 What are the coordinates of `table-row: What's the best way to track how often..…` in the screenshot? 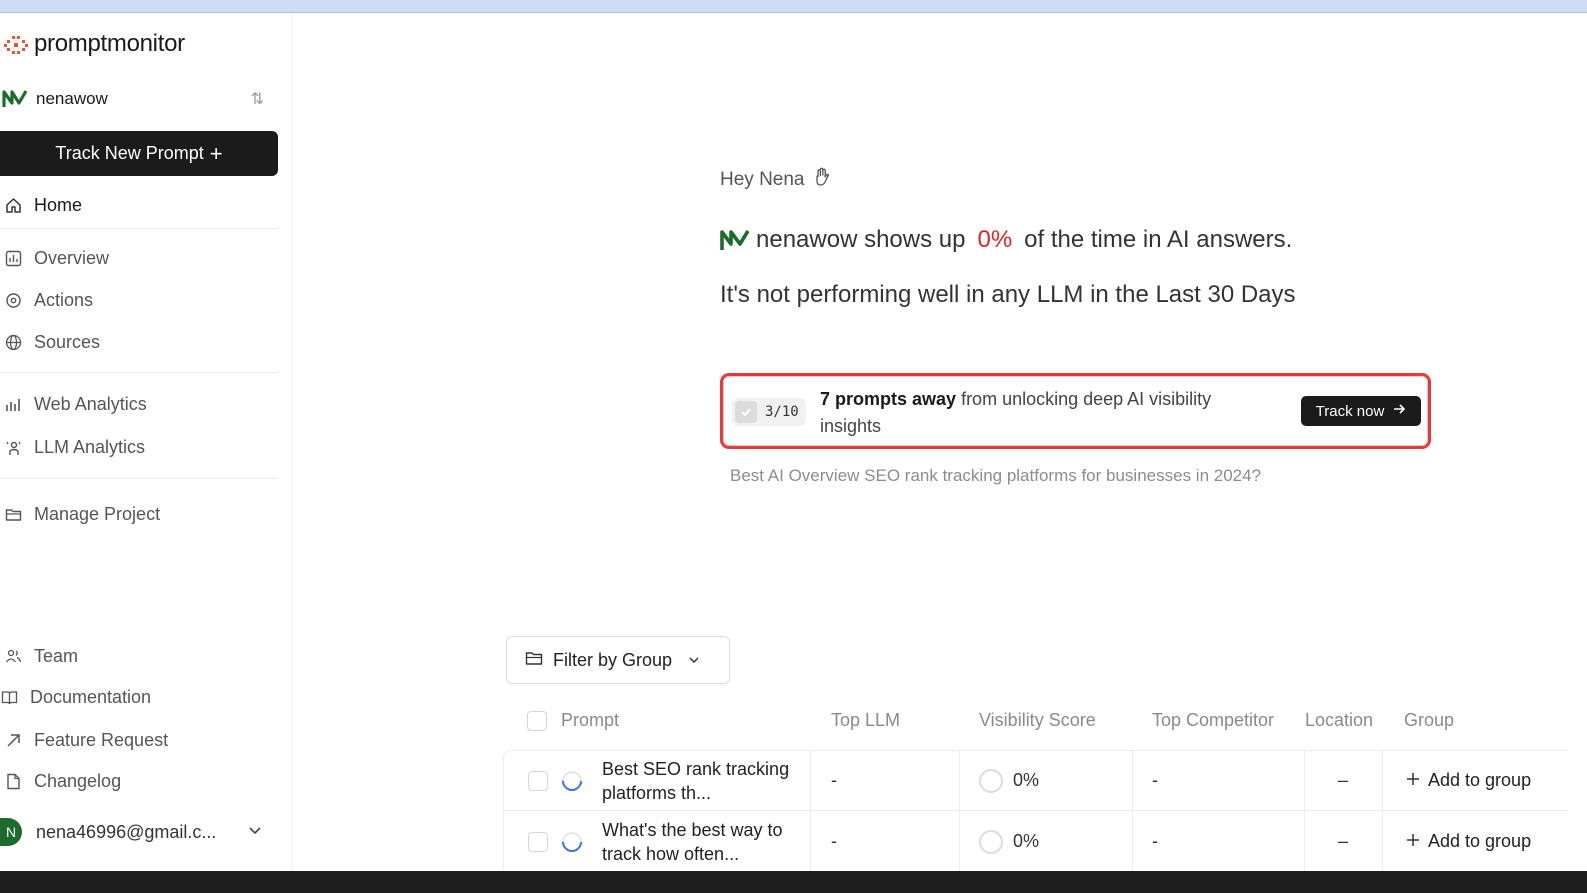 It's located at (1038, 840).